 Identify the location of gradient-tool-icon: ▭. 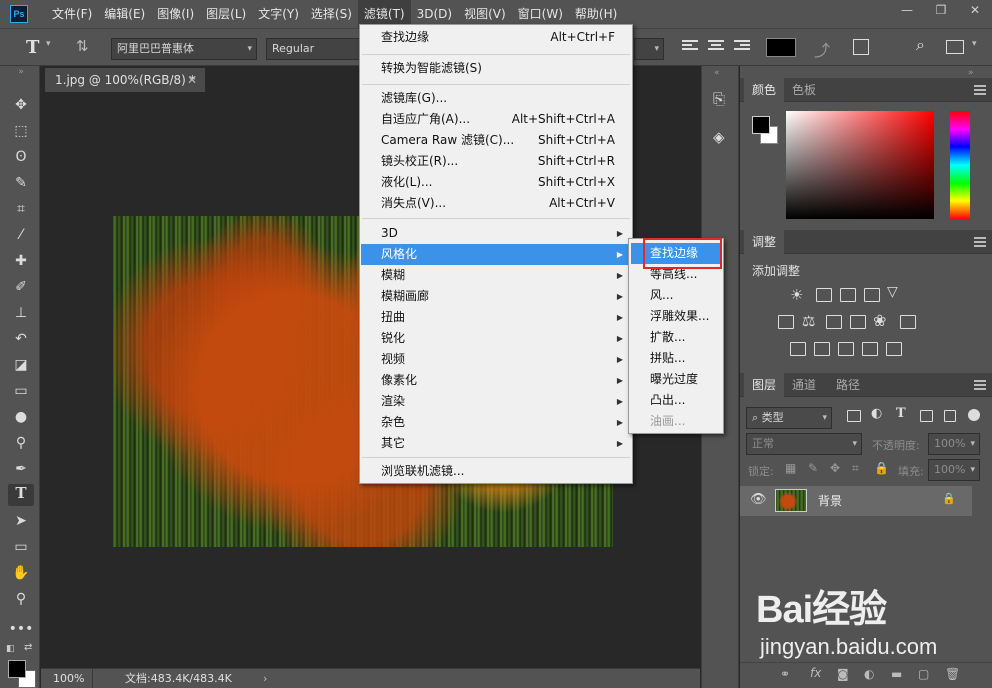
(21, 391).